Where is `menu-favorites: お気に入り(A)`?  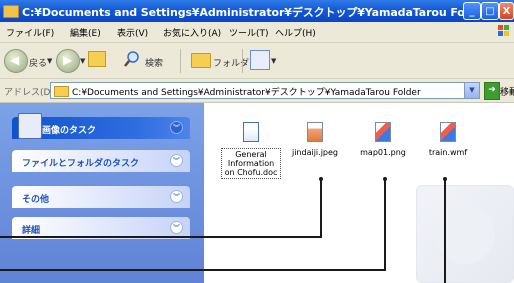
menu-favorites: お気に入り(A) is located at coordinates (192, 32).